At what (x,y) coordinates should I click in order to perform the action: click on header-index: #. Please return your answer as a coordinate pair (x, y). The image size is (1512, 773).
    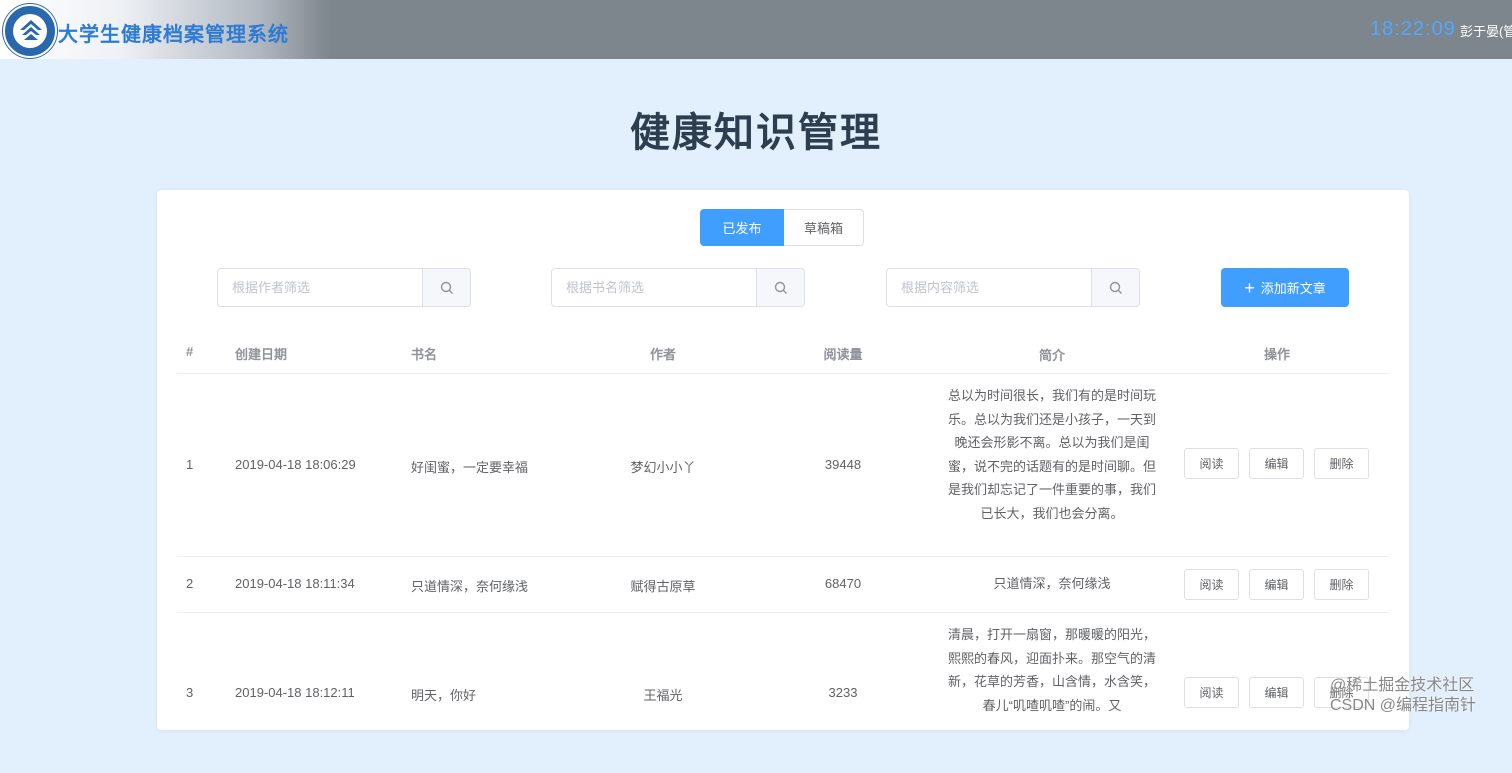
    Looking at the image, I should click on (190, 351).